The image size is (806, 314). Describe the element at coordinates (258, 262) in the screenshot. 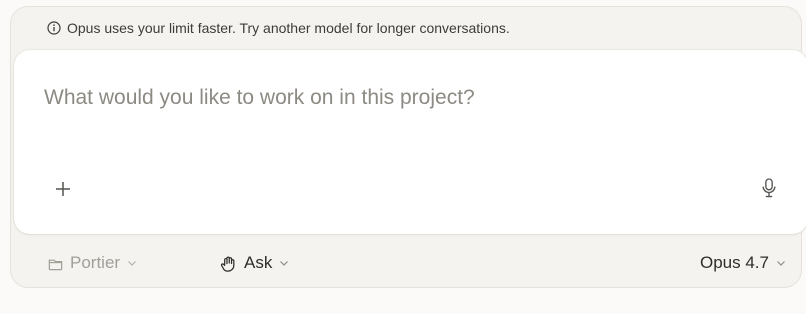

I see `mode-label: Ask` at that location.